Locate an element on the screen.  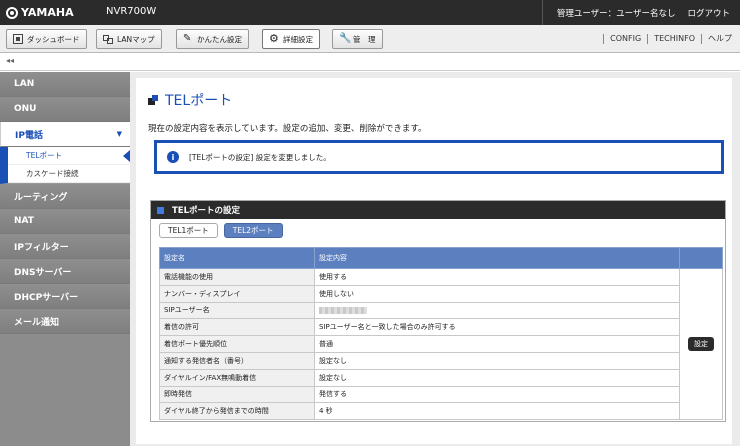
info-icon: i is located at coordinates (173, 157).